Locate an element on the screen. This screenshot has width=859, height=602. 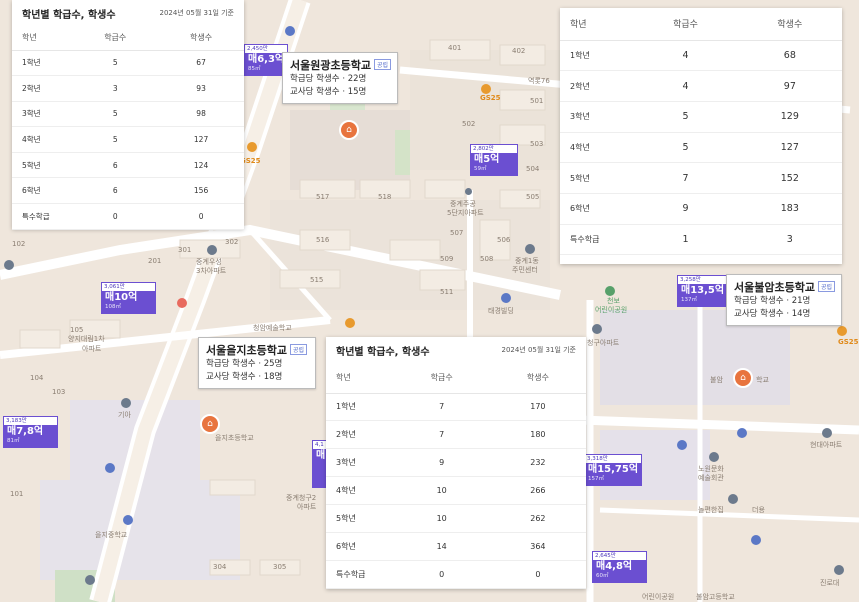
price-marker: 3,061만 매10억 108㎡ is located at coordinates (129, 298).